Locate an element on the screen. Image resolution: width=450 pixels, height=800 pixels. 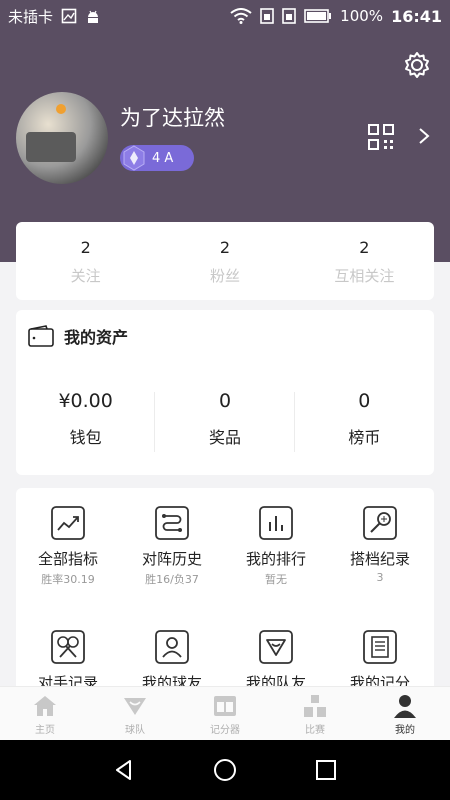
menu-label: 搭档纪录 is located at coordinates (379, 559).